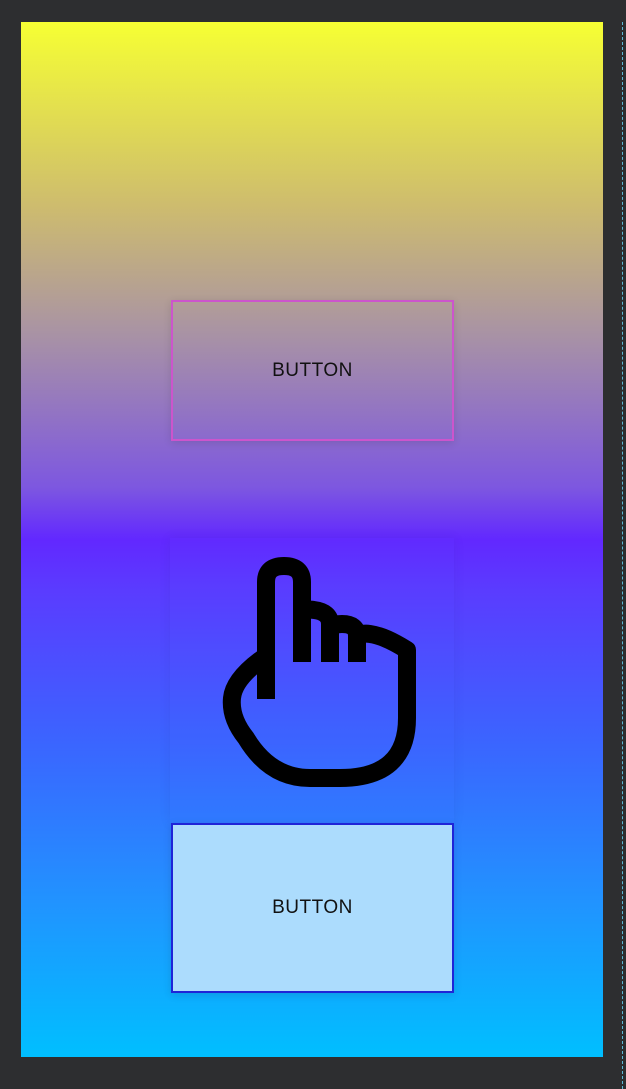 The image size is (626, 1089). Describe the element at coordinates (319, 672) in the screenshot. I see `touch-app-icon` at that location.